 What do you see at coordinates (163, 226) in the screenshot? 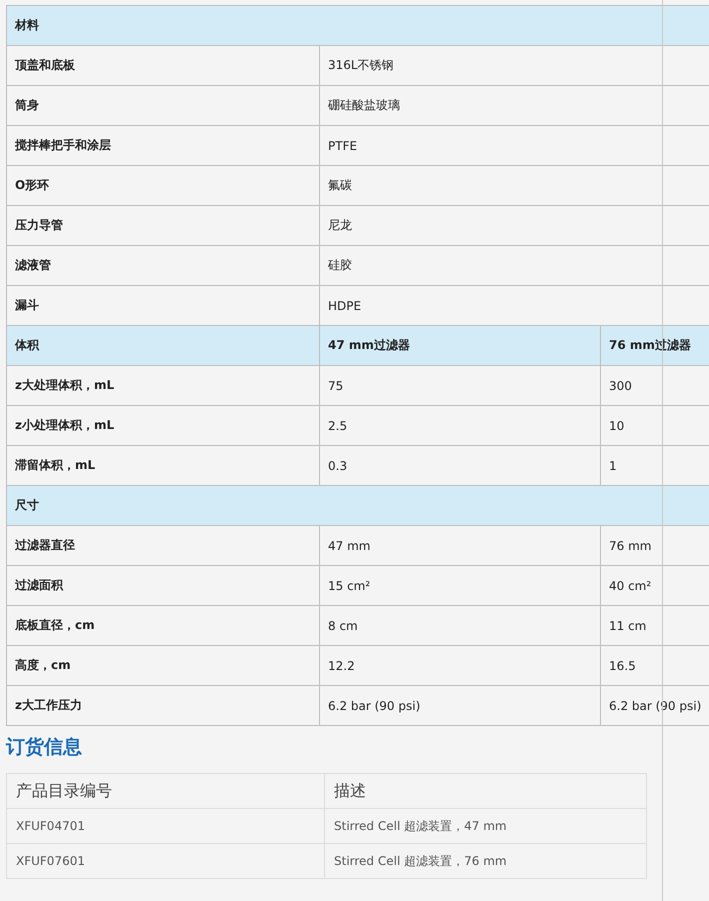
I see `spec-label-cell: 压力导管` at bounding box center [163, 226].